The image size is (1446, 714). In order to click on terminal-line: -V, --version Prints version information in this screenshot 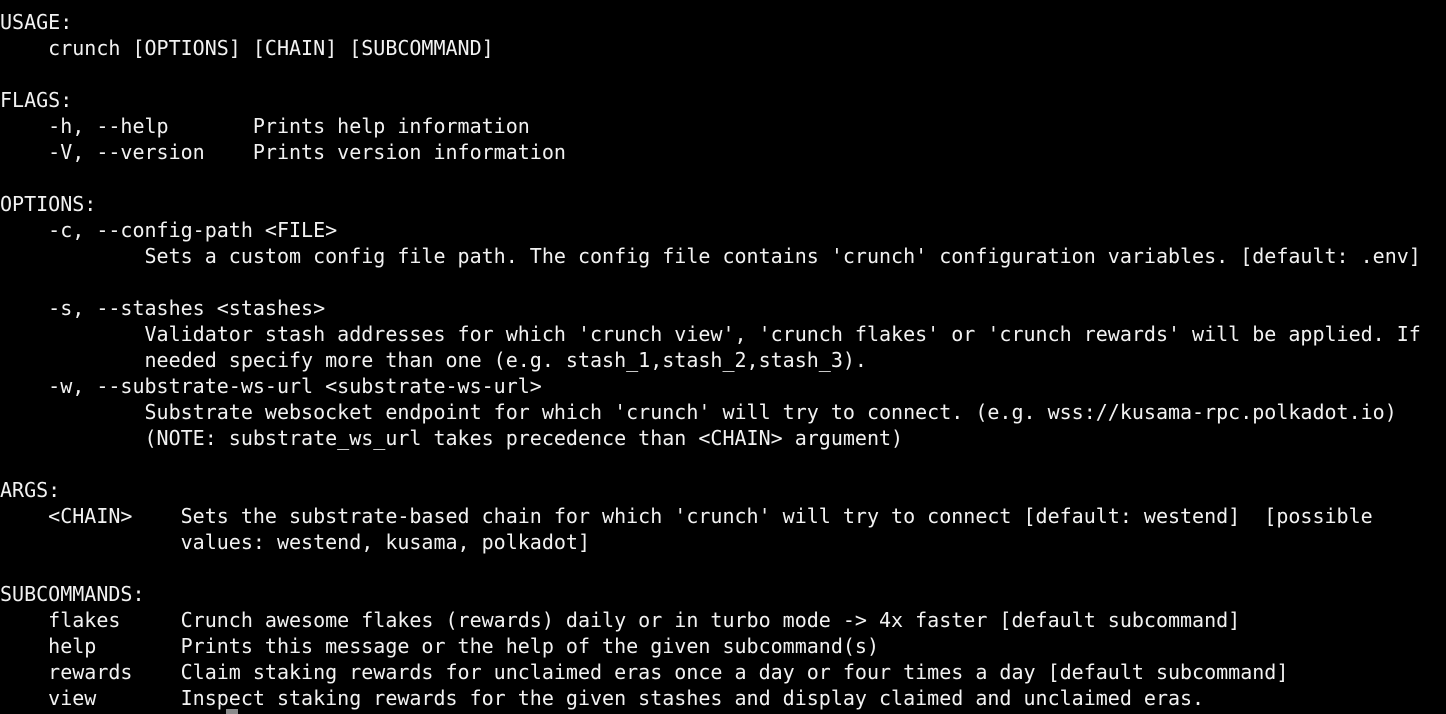, I will do `click(283, 152)`.